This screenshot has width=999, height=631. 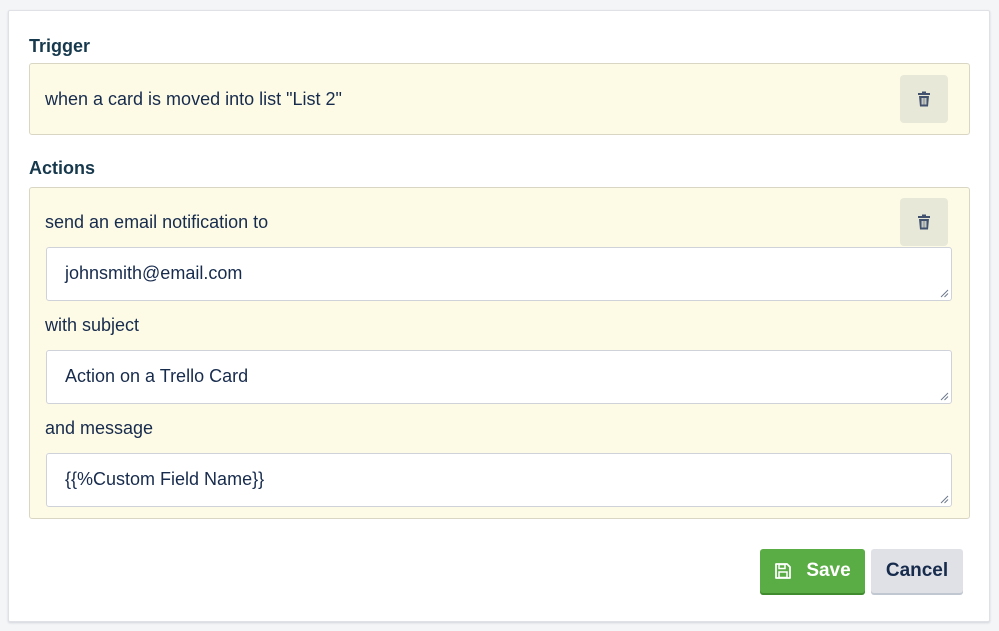 What do you see at coordinates (499, 480) in the screenshot?
I see `message-field: {{%Custom Field Name}}` at bounding box center [499, 480].